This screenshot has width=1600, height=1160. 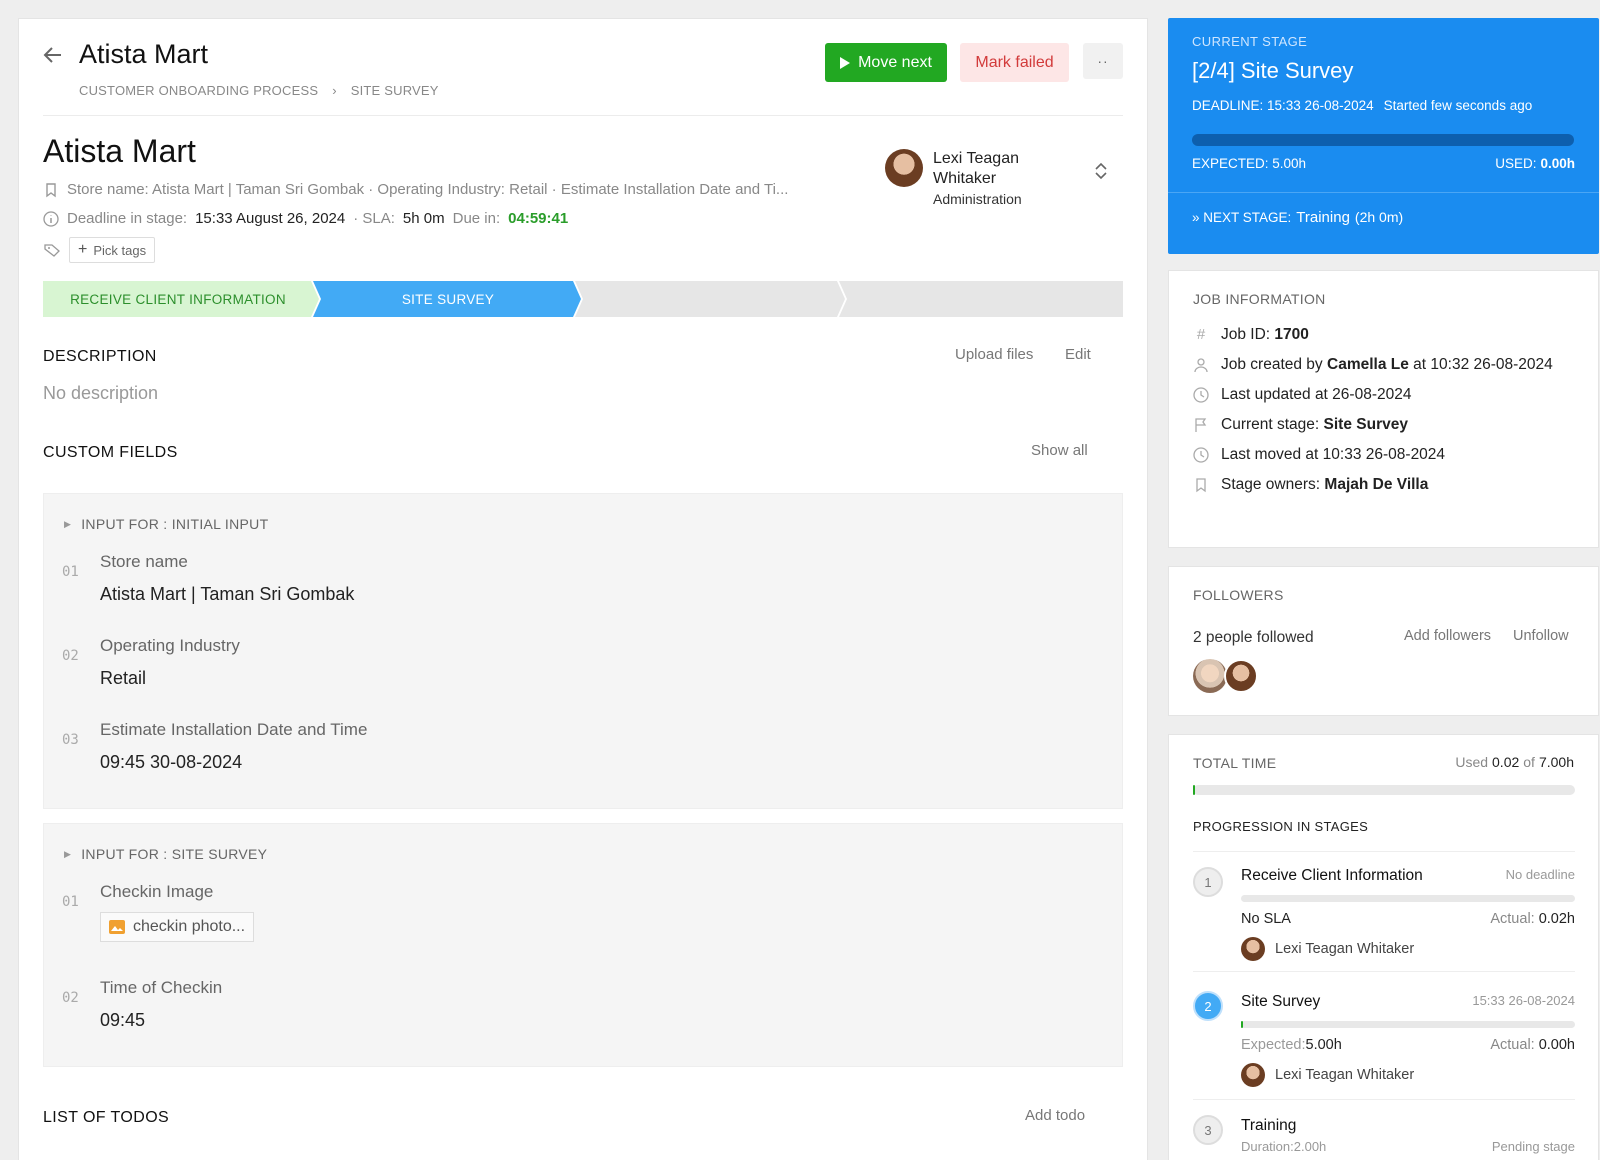 I want to click on actual-value: 0.02h, so click(x=1556, y=919).